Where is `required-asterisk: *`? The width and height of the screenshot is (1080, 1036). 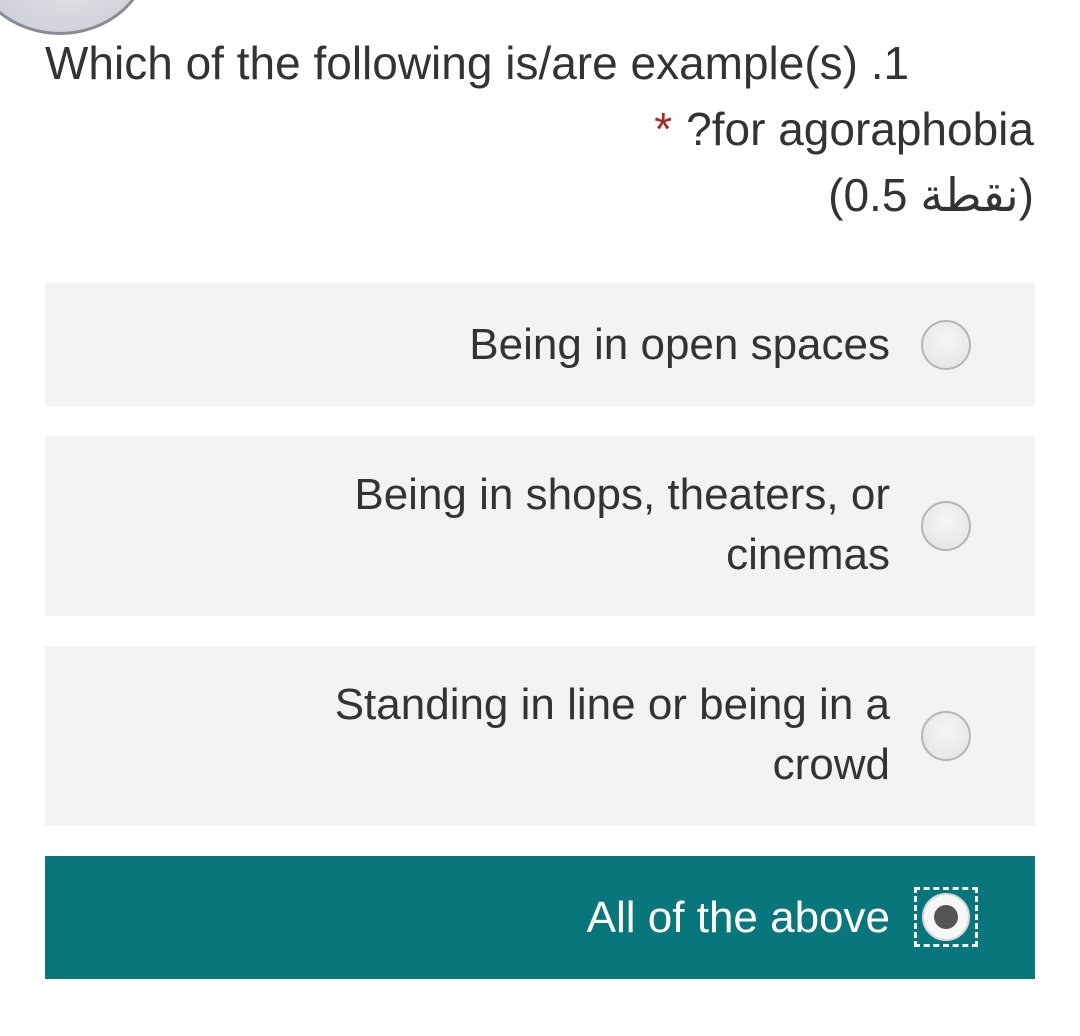
required-asterisk: * is located at coordinates (663, 129).